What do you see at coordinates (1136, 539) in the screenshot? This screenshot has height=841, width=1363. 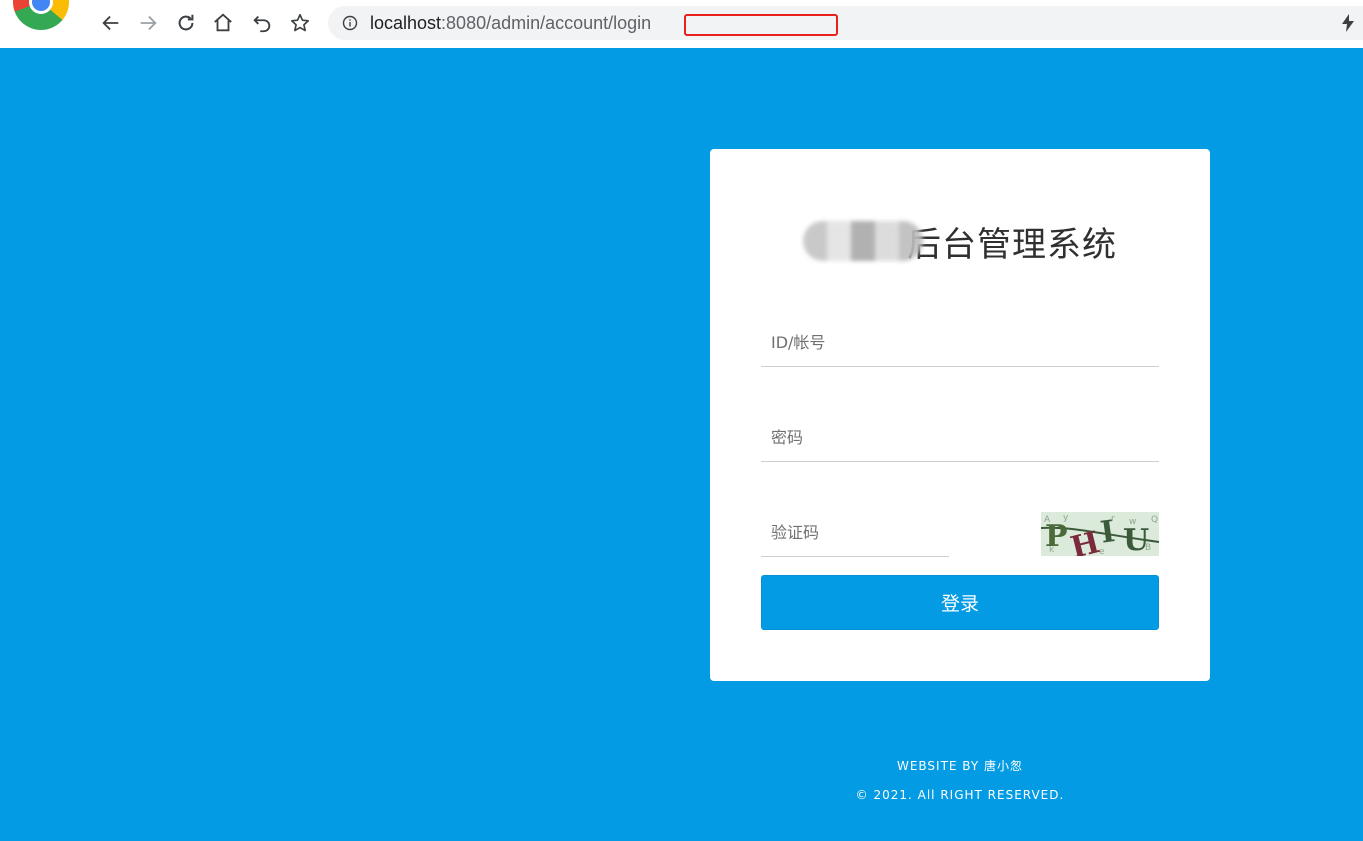 I see `captcha-char-4: U` at bounding box center [1136, 539].